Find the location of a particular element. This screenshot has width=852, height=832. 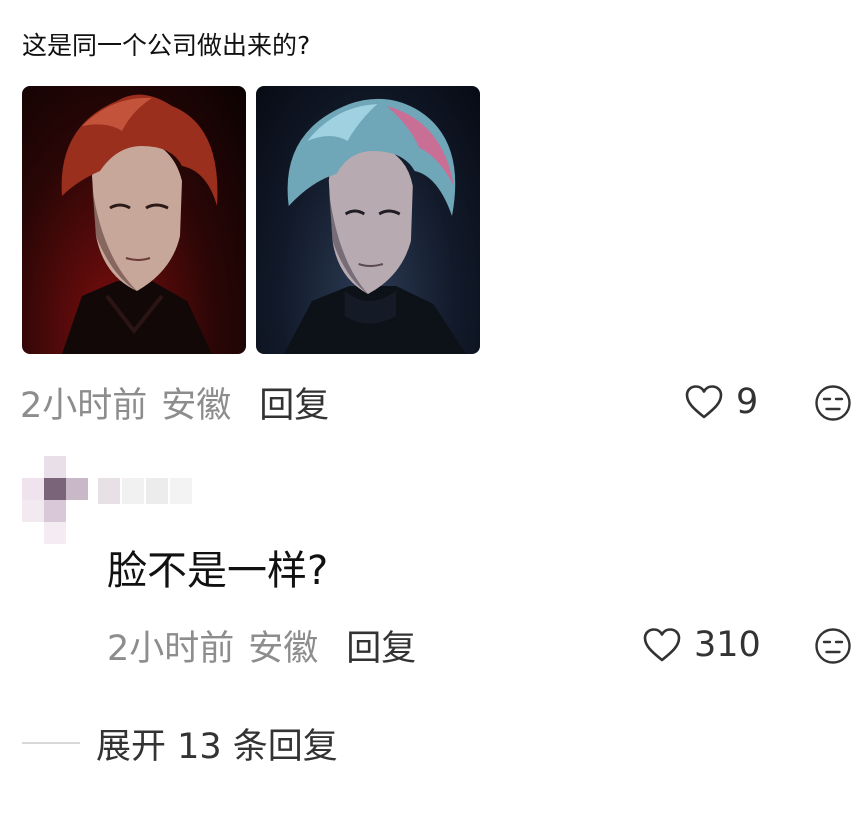

expand-divider is located at coordinates (51, 743).